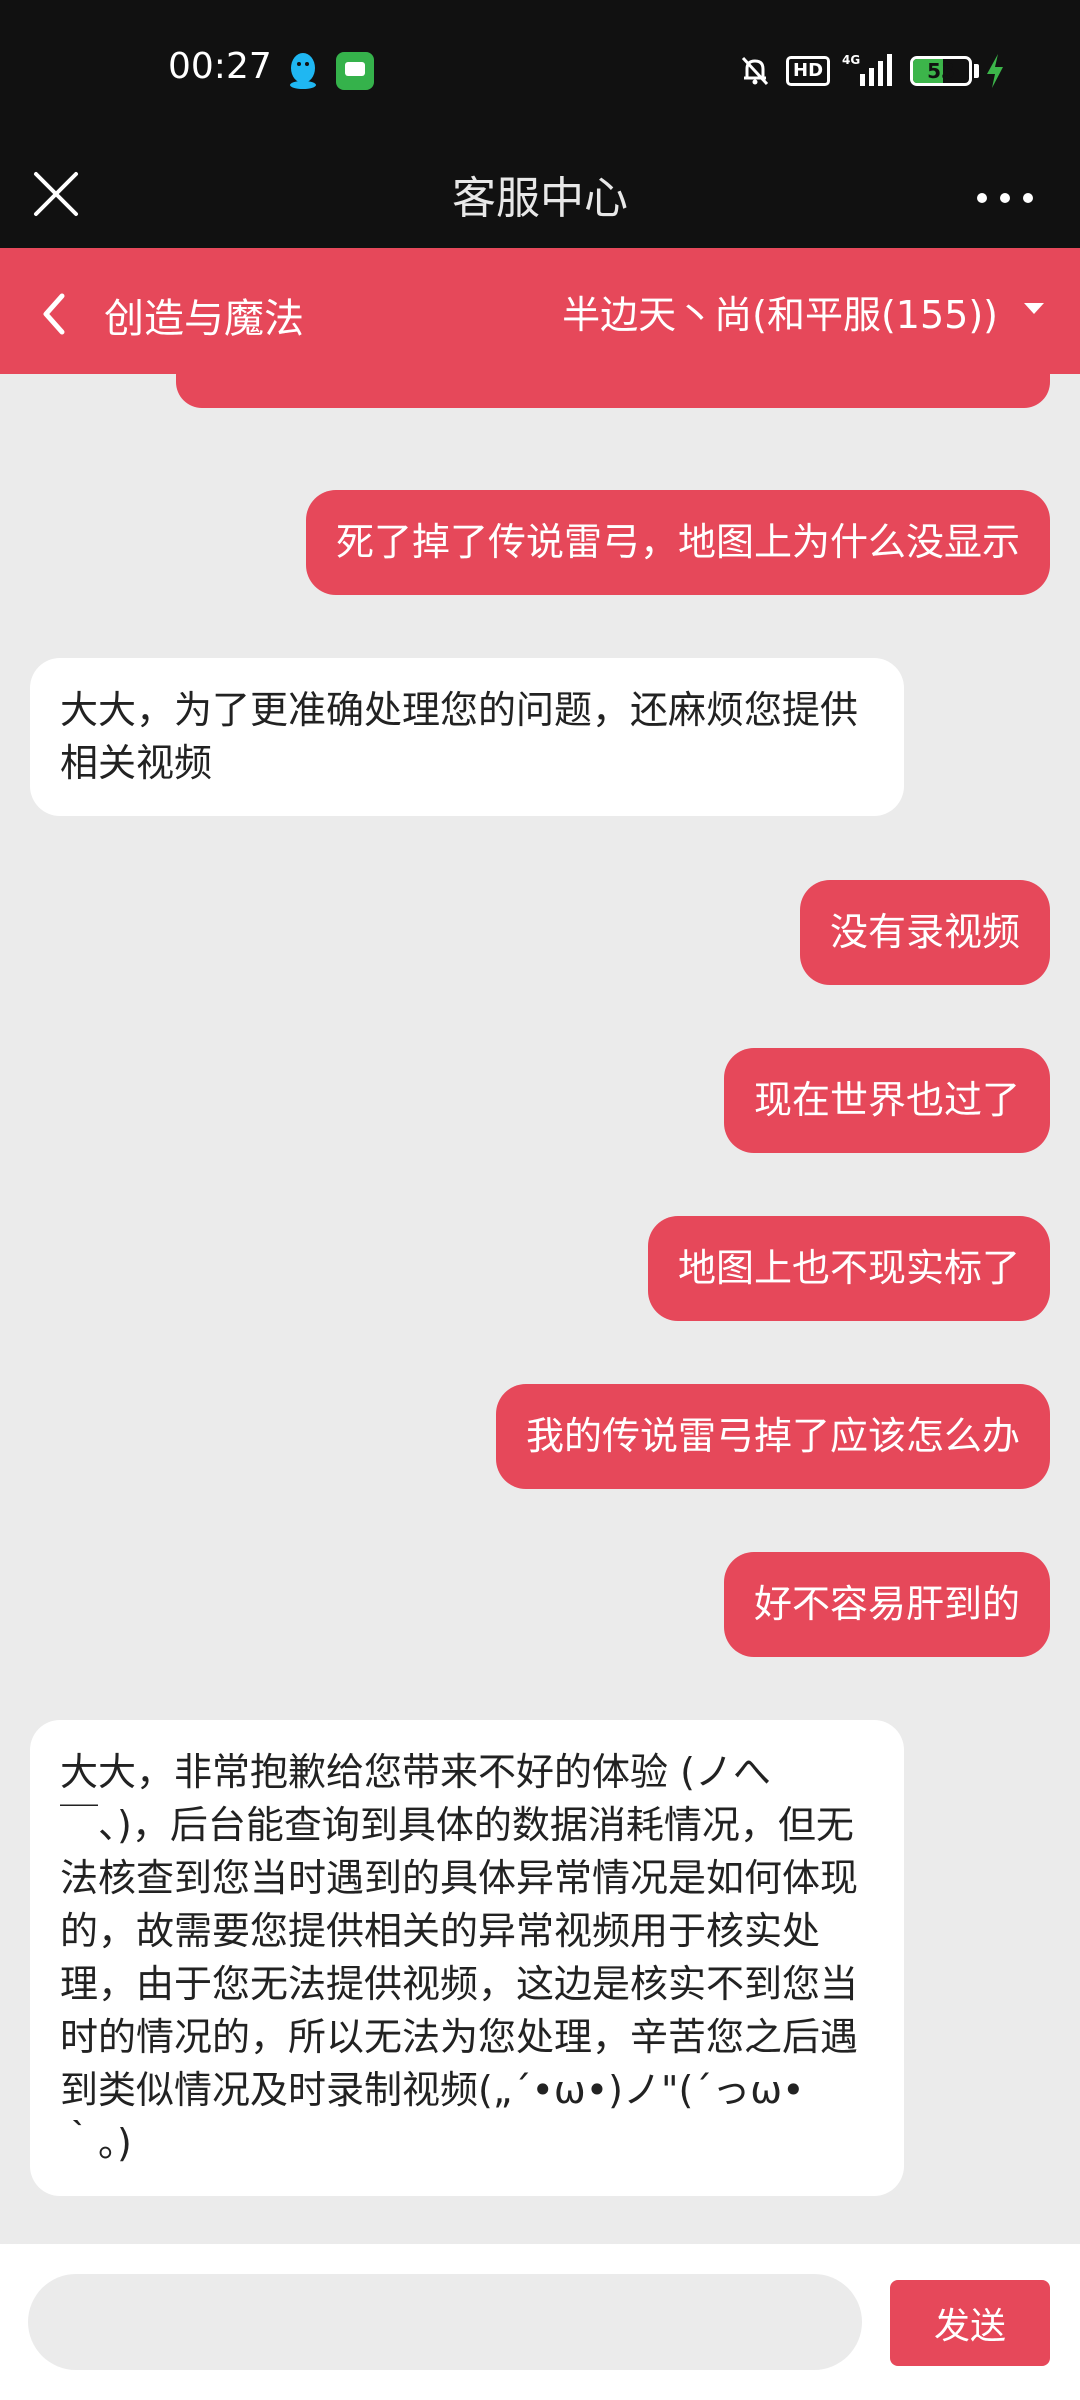  What do you see at coordinates (613, 391) in the screenshot?
I see `image-message` at bounding box center [613, 391].